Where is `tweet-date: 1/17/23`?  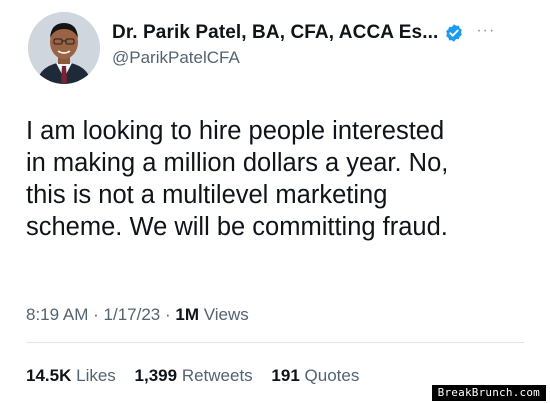
tweet-date: 1/17/23 is located at coordinates (132, 314).